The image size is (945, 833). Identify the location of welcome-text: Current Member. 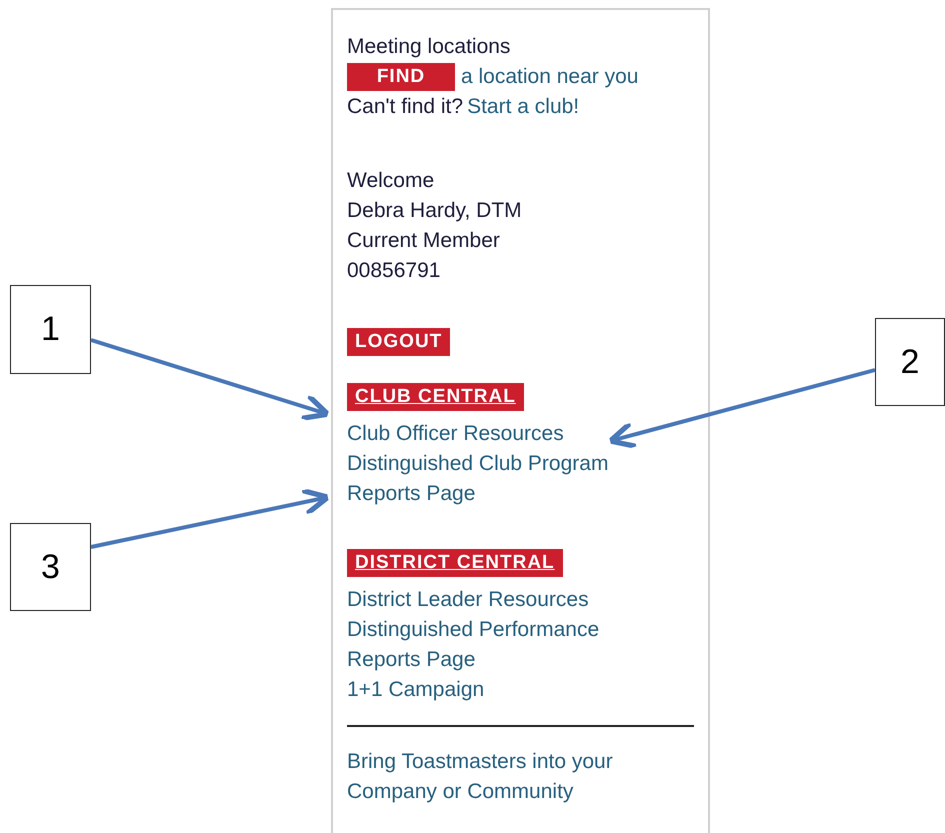
(424, 241).